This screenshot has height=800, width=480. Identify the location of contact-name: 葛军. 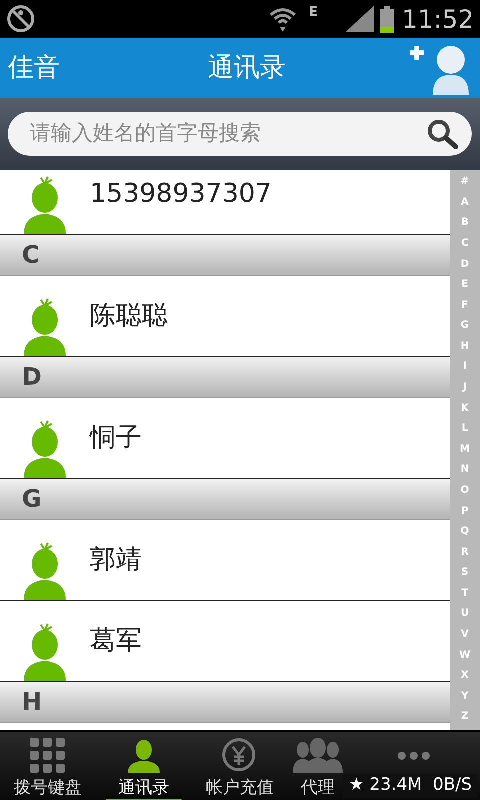
(116, 641).